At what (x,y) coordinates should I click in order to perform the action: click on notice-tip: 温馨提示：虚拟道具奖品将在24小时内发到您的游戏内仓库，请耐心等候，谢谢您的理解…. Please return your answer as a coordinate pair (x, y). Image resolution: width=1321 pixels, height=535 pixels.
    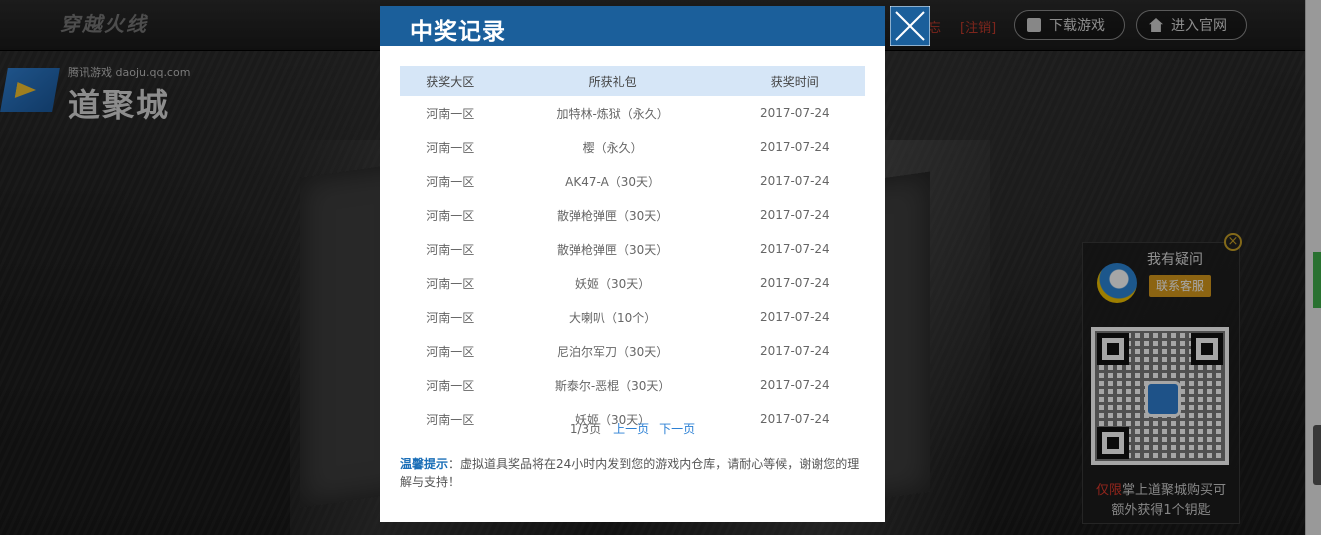
    Looking at the image, I should click on (632, 473).